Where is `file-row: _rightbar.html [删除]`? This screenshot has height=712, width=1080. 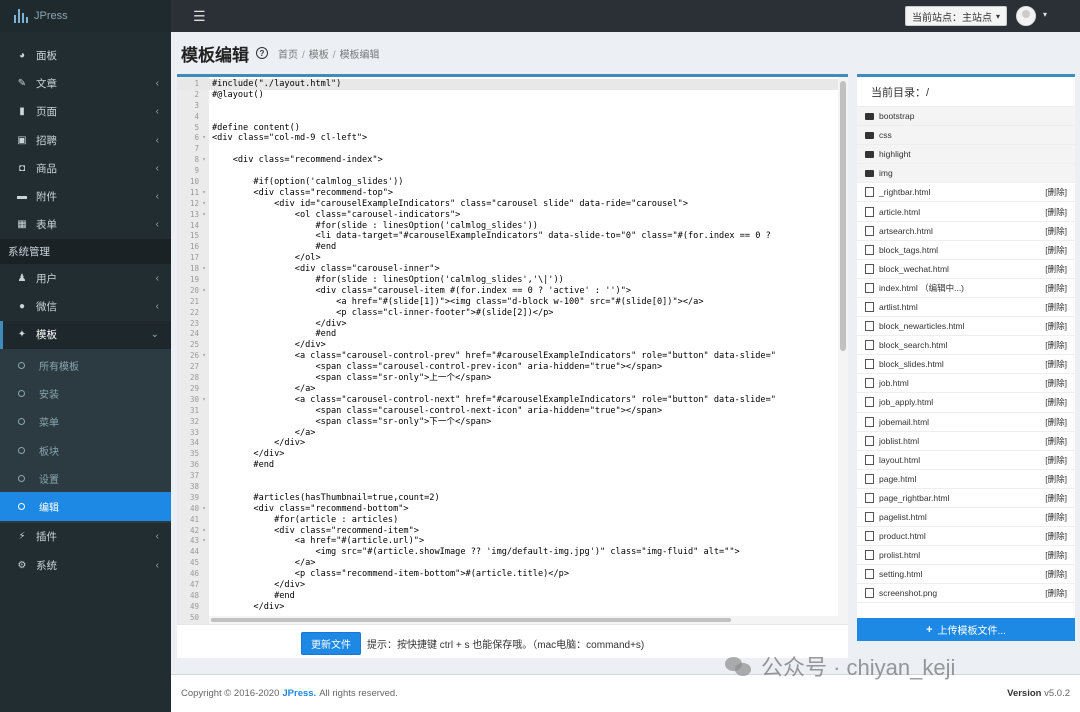
file-row: _rightbar.html [删除] is located at coordinates (966, 193).